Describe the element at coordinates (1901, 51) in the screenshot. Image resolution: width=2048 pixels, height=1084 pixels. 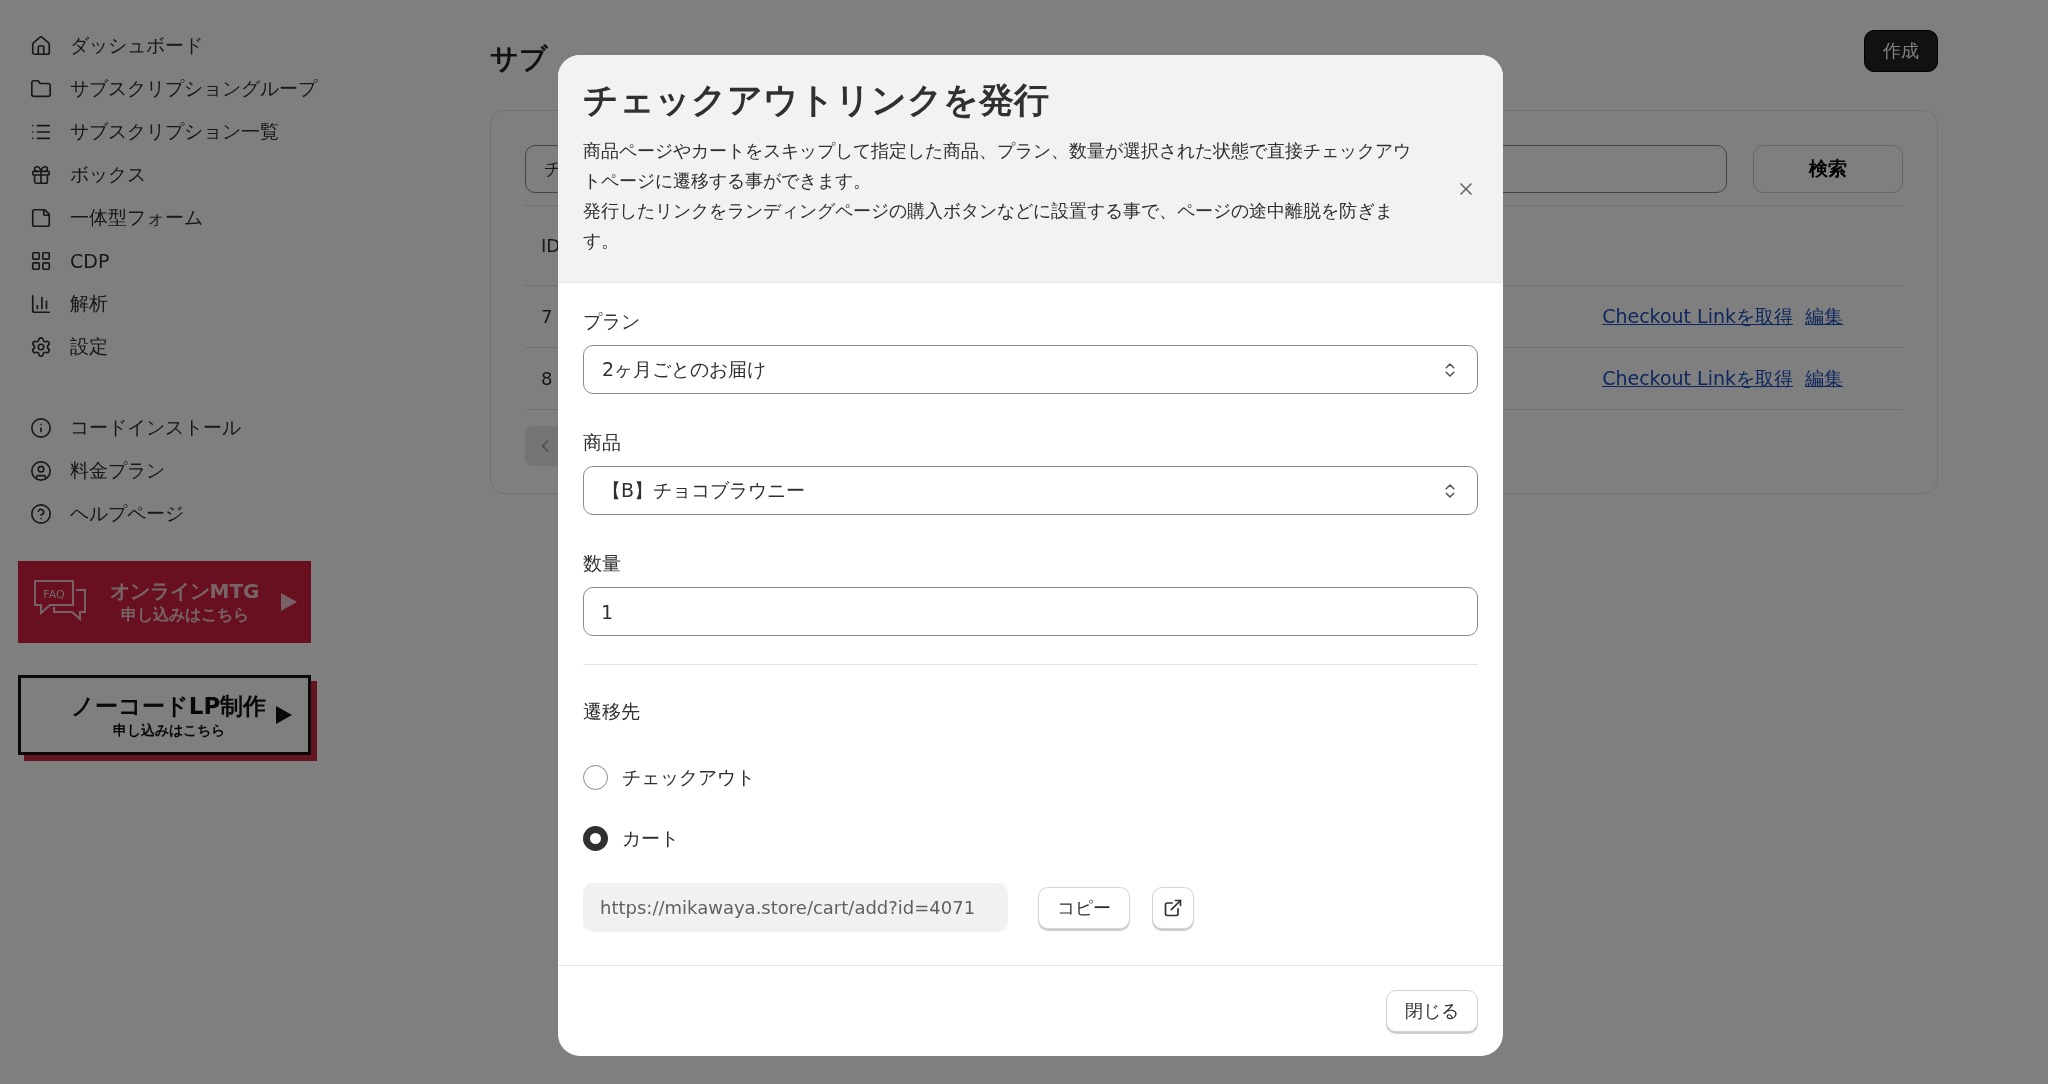
I see `create-button: 作成` at that location.